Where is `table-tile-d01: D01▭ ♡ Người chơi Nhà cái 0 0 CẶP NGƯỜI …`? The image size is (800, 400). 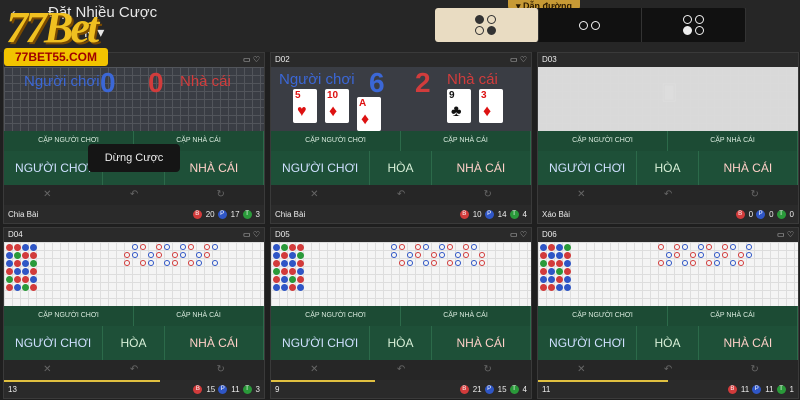 table-tile-d01: D01▭ ♡ Người chơi Nhà cái 0 0 CẶP NGƯỜI … is located at coordinates (134, 138).